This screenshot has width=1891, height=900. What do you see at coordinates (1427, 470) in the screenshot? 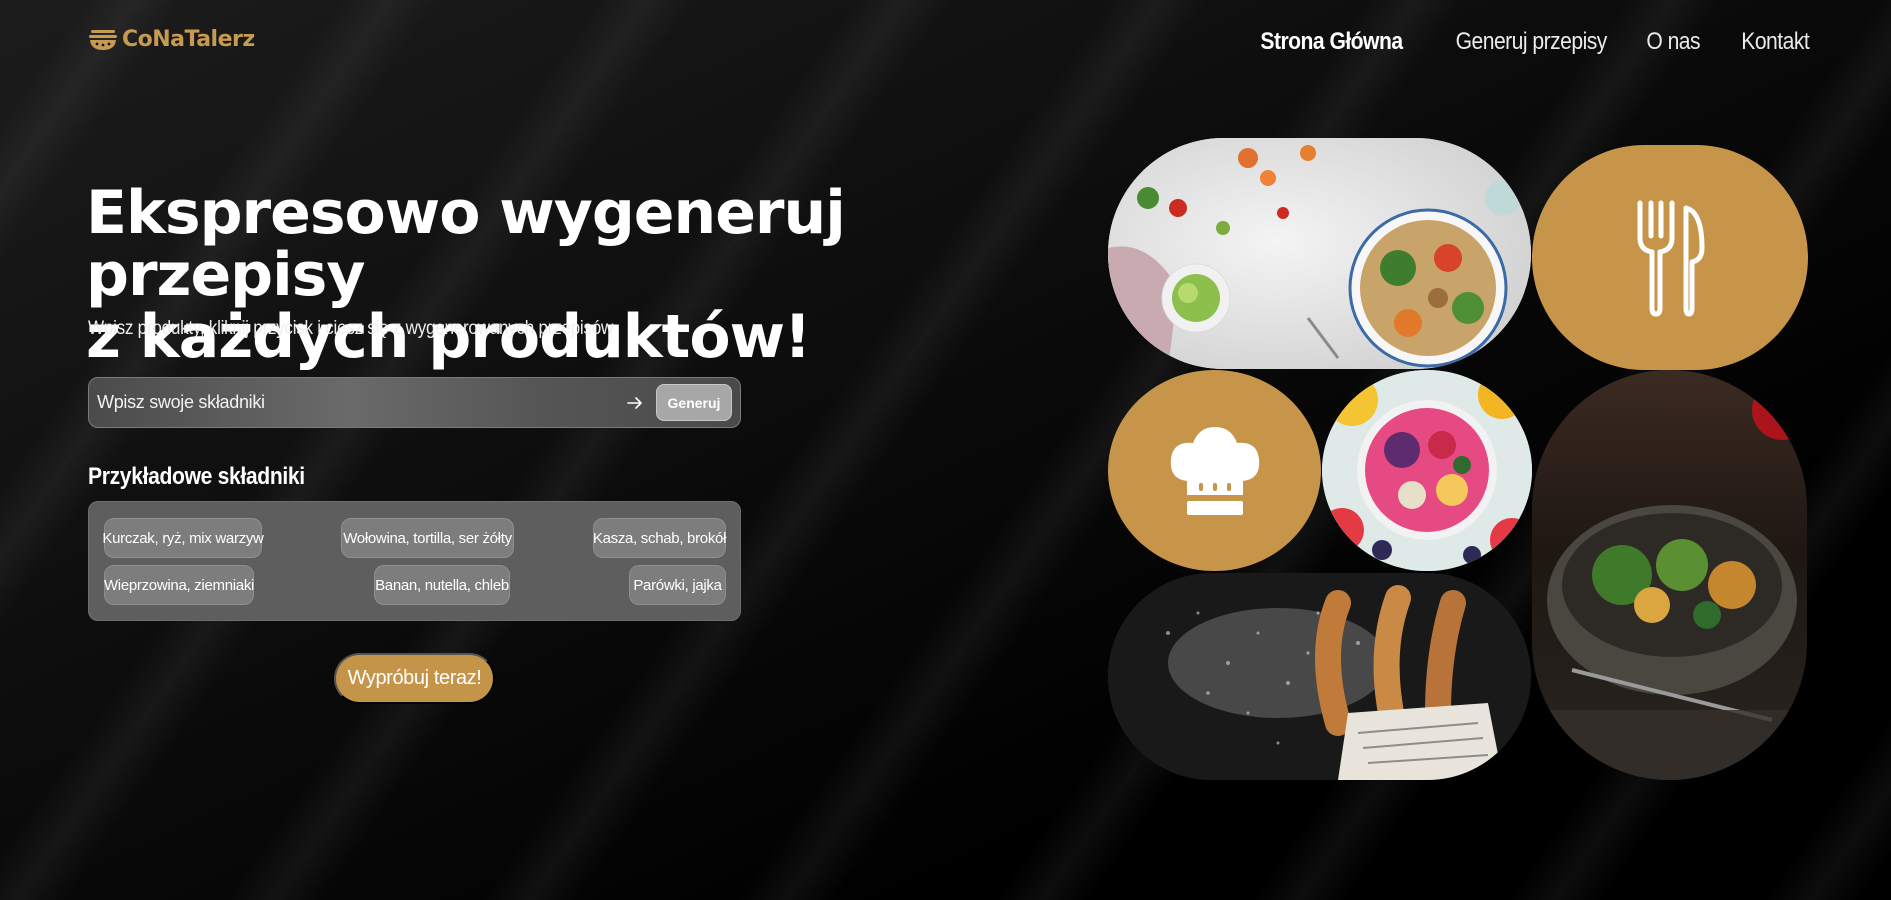
I see `smoothie-bowl-photo` at bounding box center [1427, 470].